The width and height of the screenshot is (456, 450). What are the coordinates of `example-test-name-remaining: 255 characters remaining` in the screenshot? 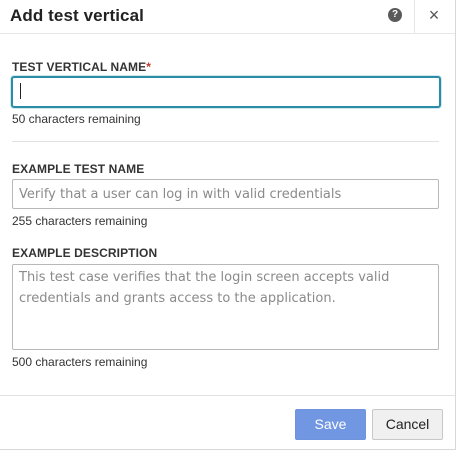 It's located at (80, 221).